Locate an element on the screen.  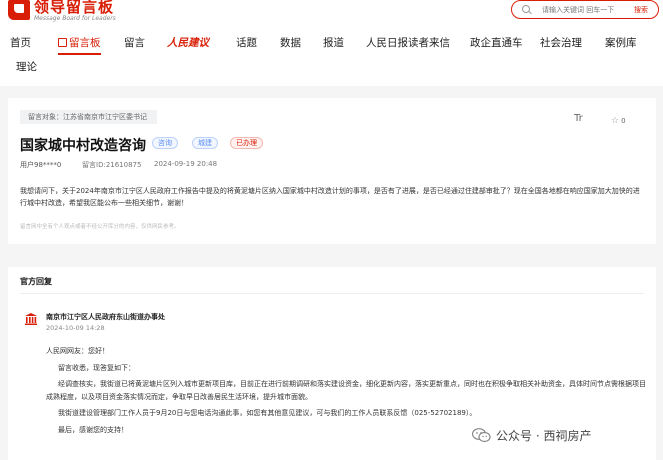
search-box: 搜索 is located at coordinates (585, 9).